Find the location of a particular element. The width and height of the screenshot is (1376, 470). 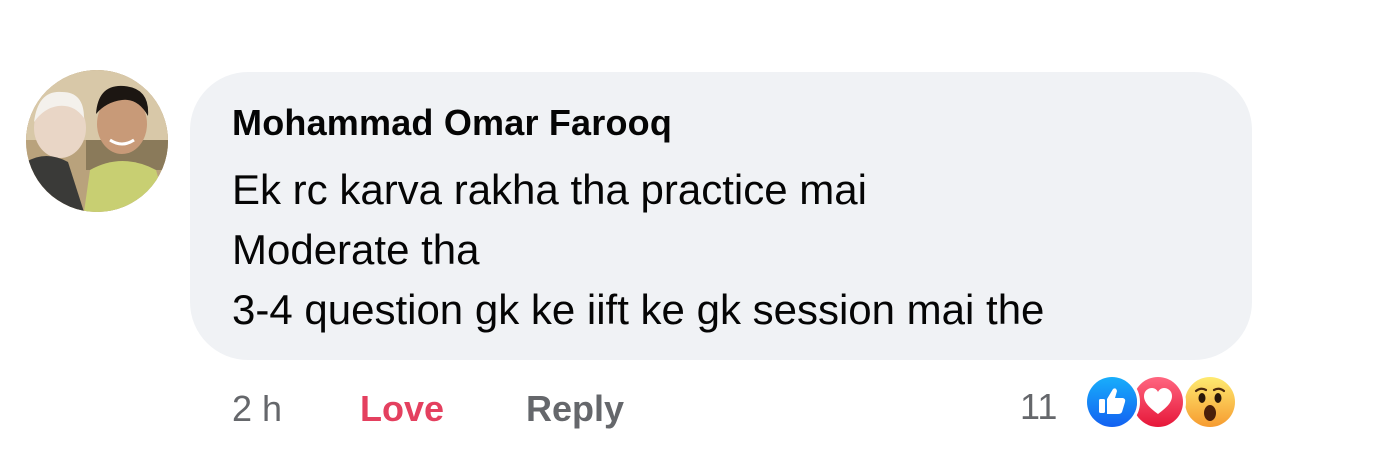

author-name: Mohammad Omar Farooq is located at coordinates (452, 123).